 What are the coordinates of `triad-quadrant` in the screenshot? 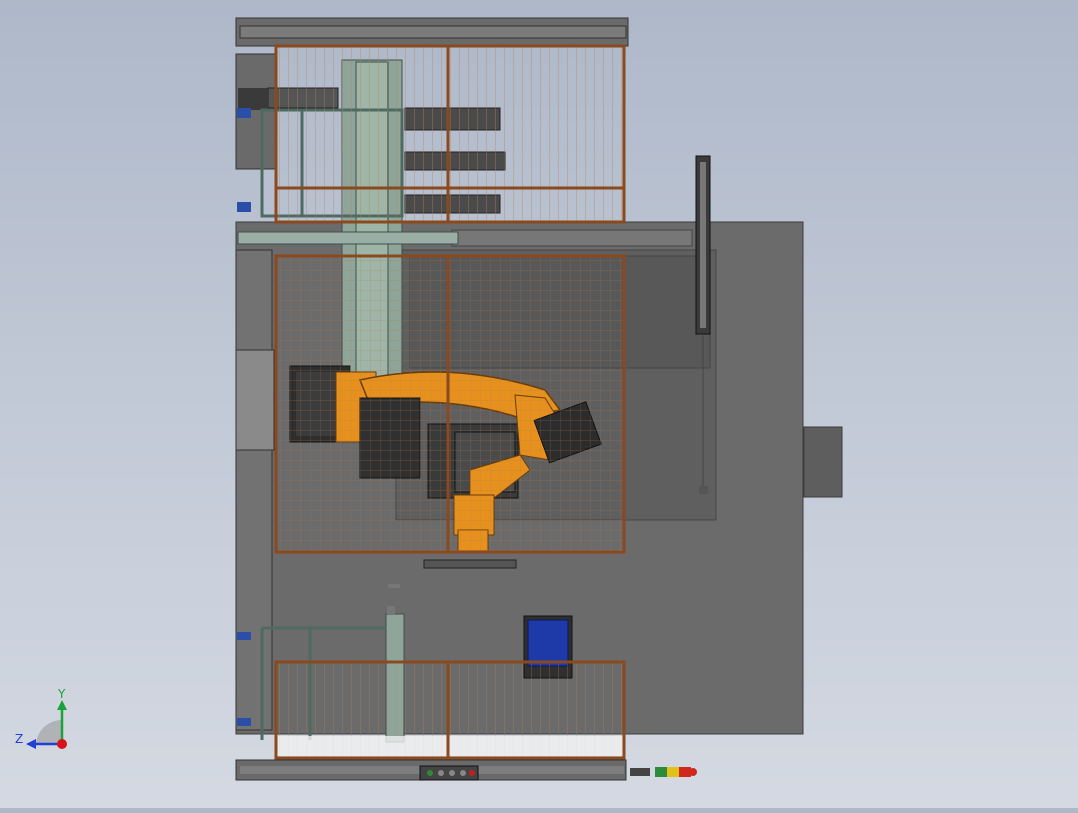 It's located at (49, 731).